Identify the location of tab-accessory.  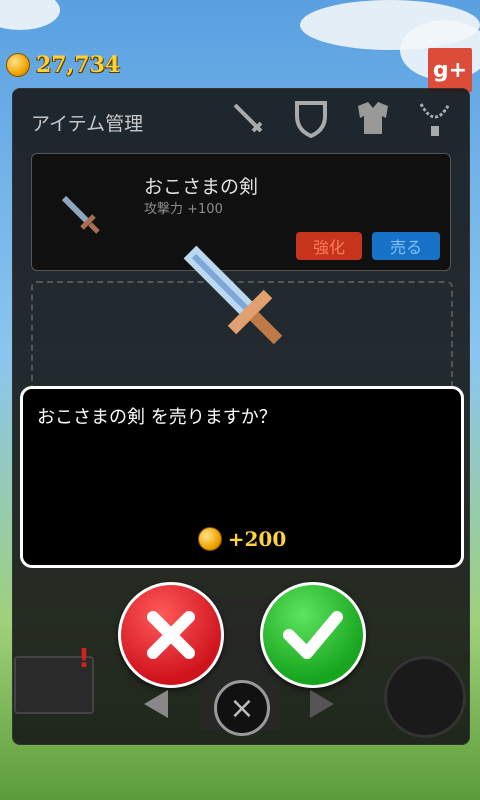
(435, 119).